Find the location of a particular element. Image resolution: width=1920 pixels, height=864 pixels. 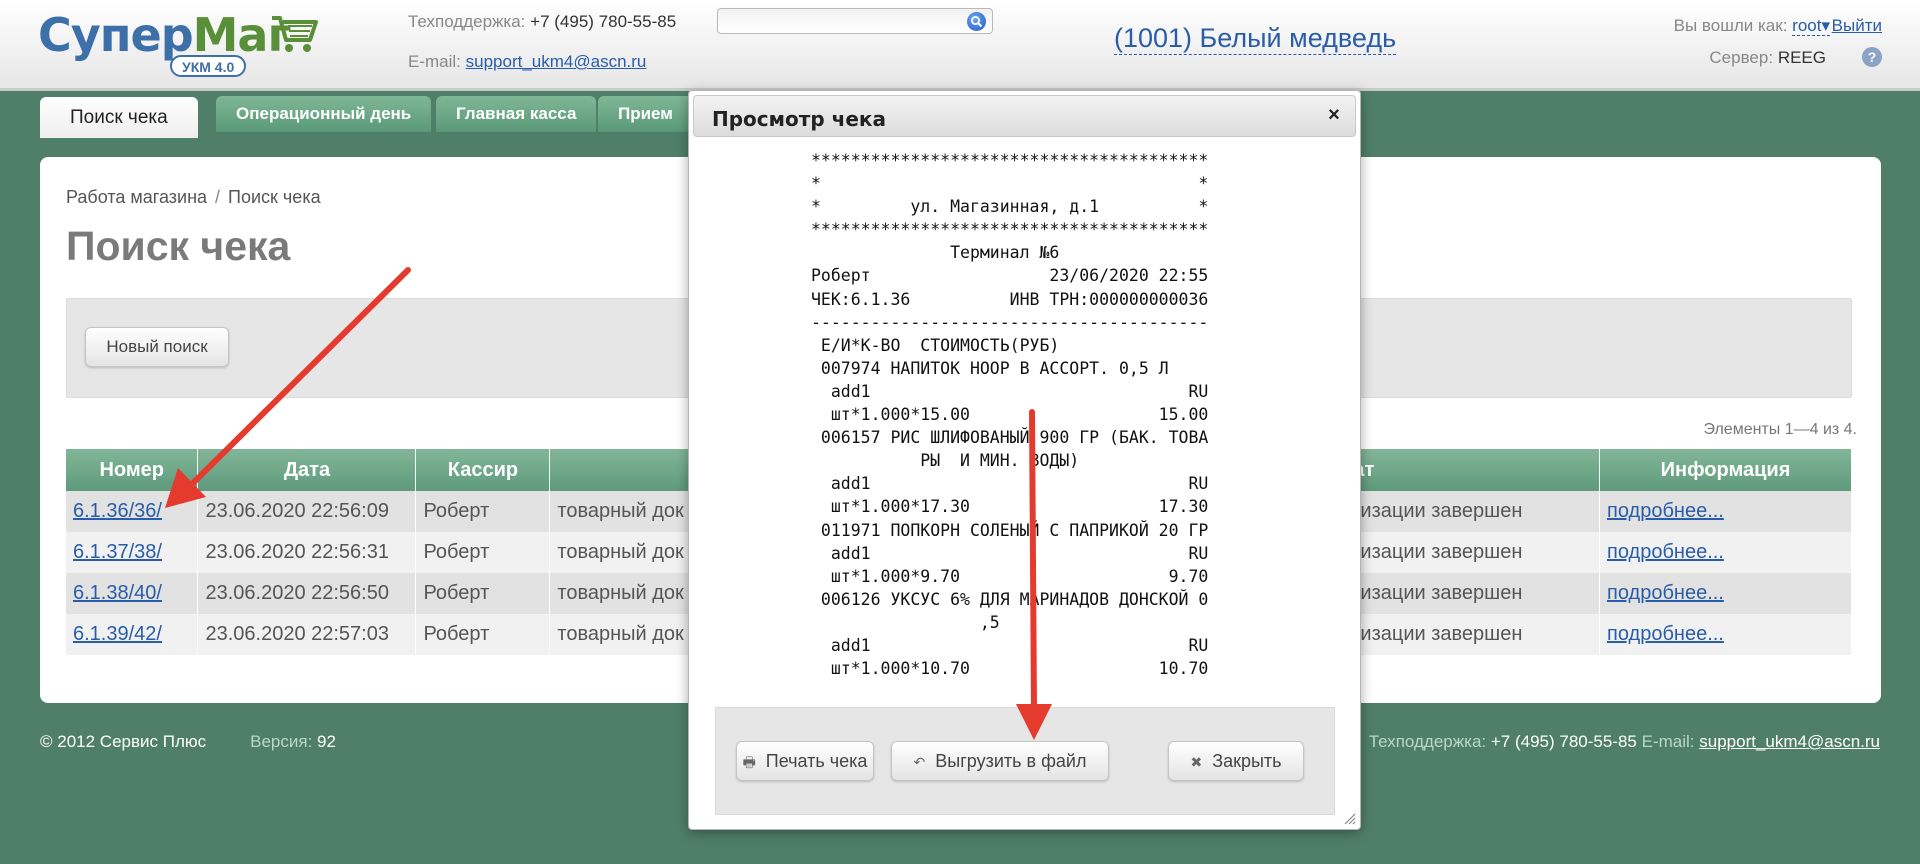

cell-date: 23.06.2020 22:56:31 is located at coordinates (307, 552).